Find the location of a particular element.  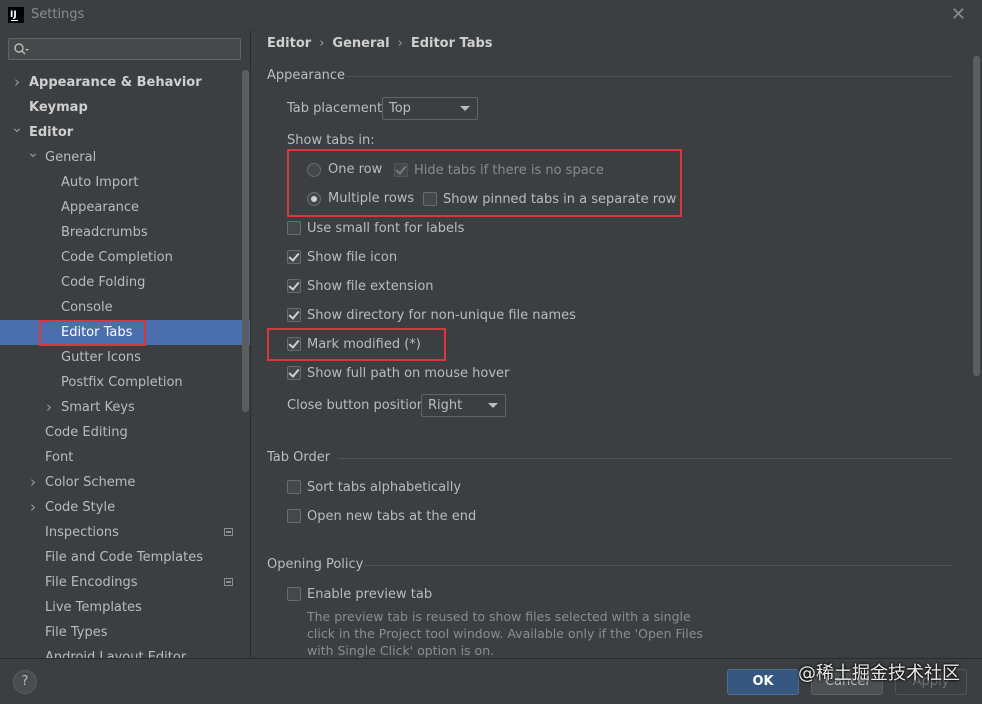

sidebar-item: Android Layout Editor is located at coordinates (125, 651).